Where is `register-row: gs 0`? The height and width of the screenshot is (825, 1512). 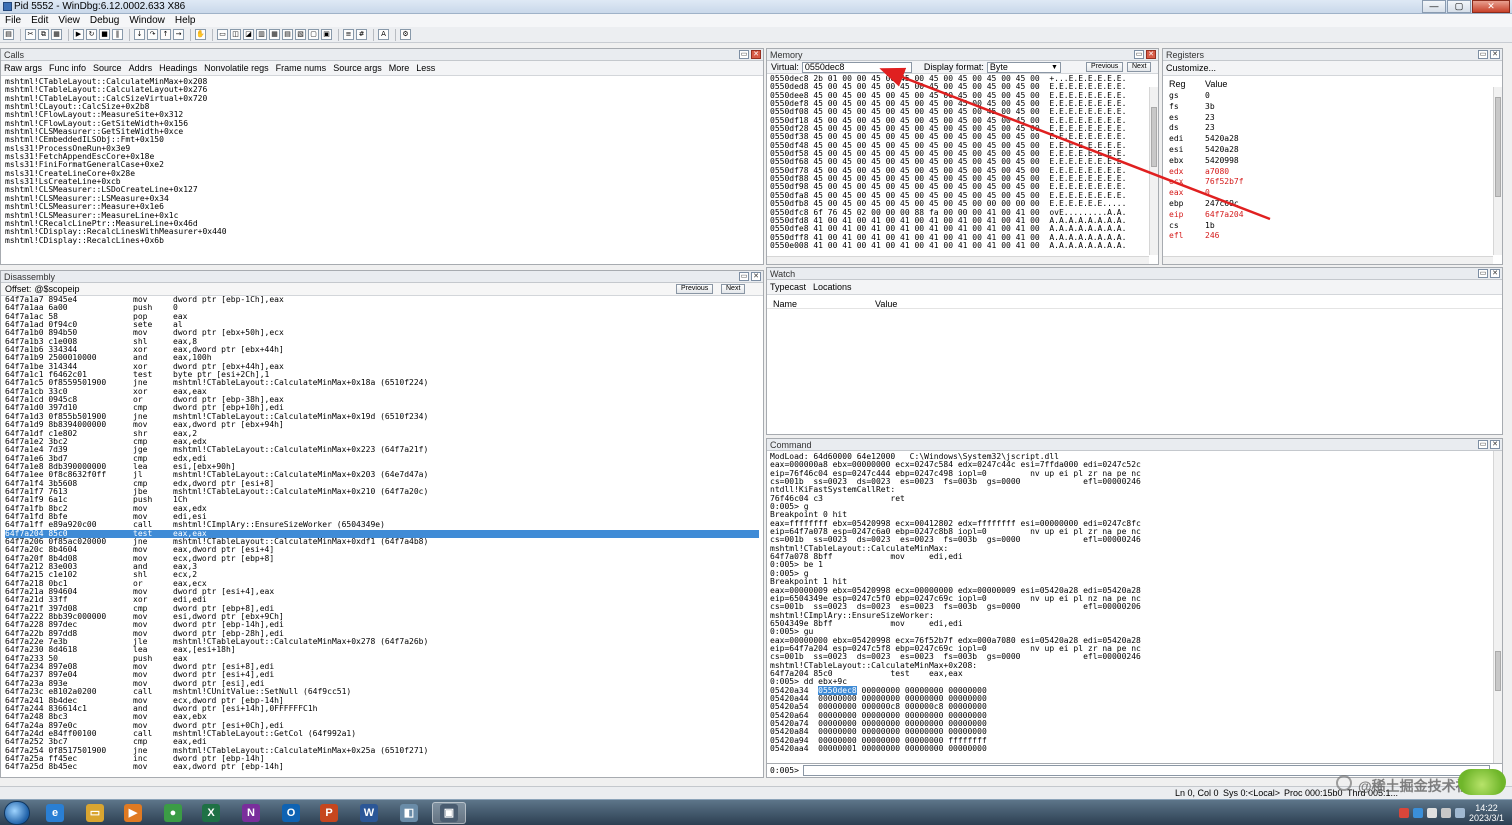 register-row: gs 0 is located at coordinates (1335, 96).